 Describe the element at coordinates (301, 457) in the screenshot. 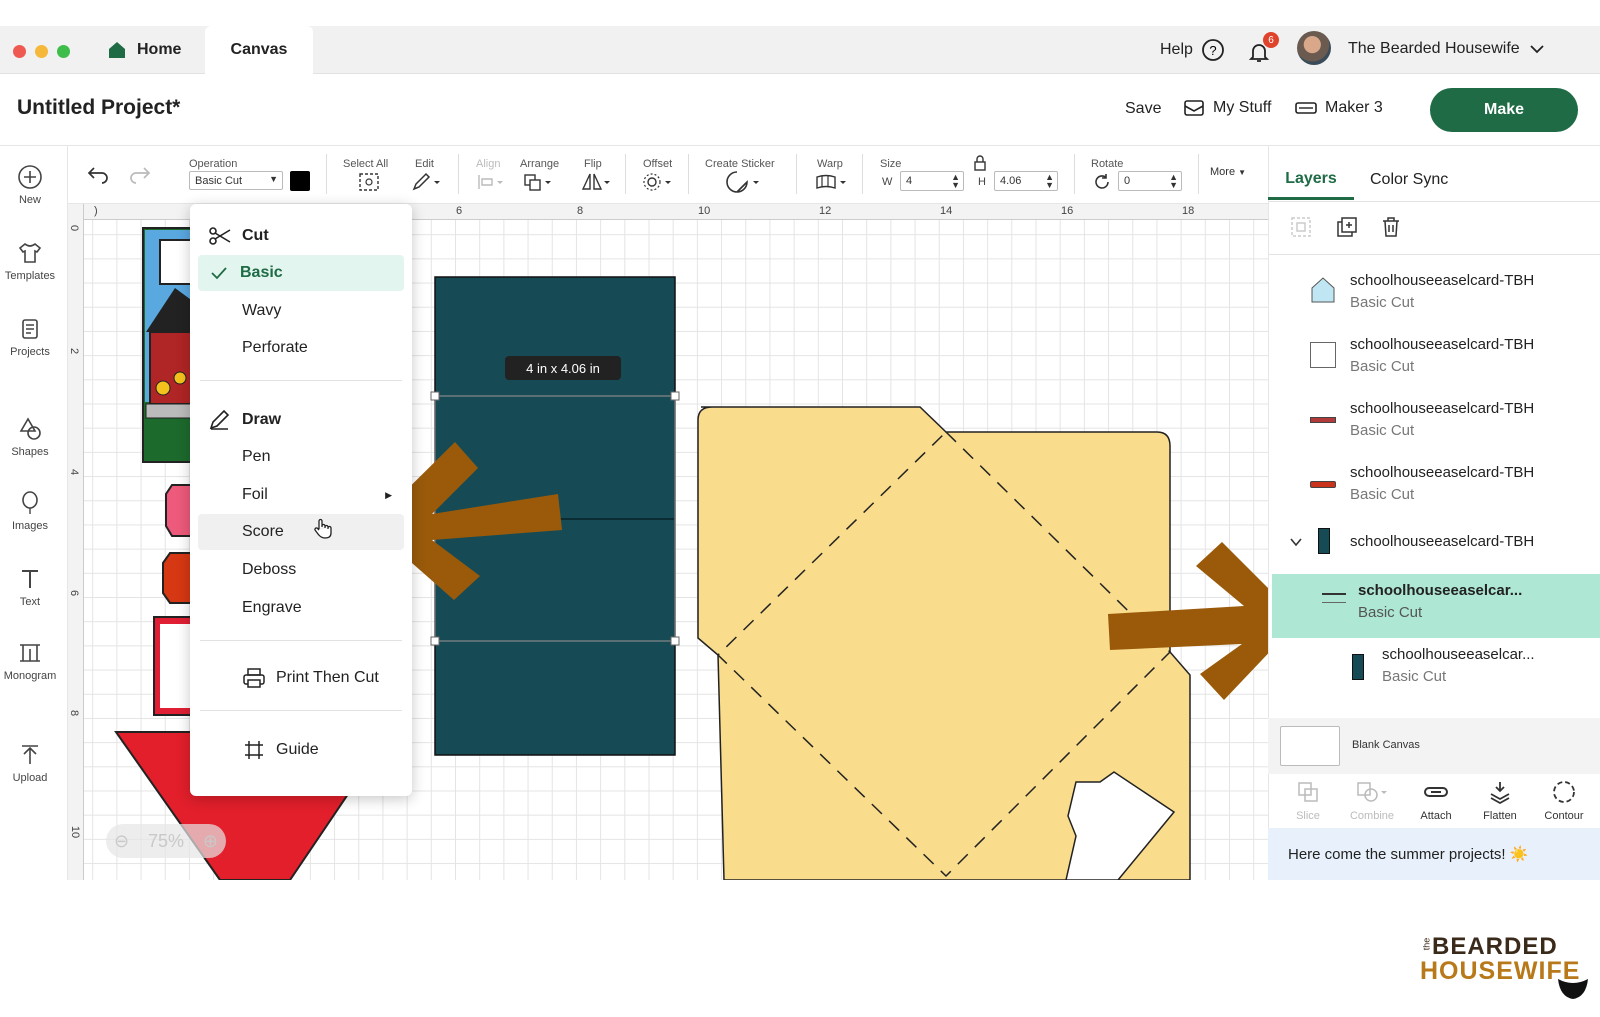

I see `menu-item-pen: Pen` at that location.